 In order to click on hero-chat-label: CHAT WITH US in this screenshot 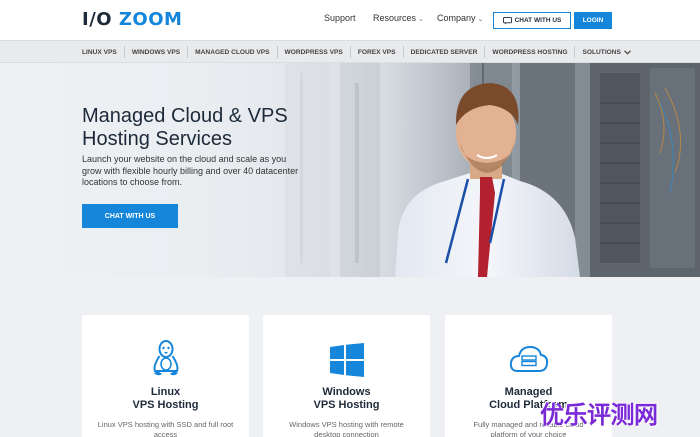, I will do `click(130, 216)`.